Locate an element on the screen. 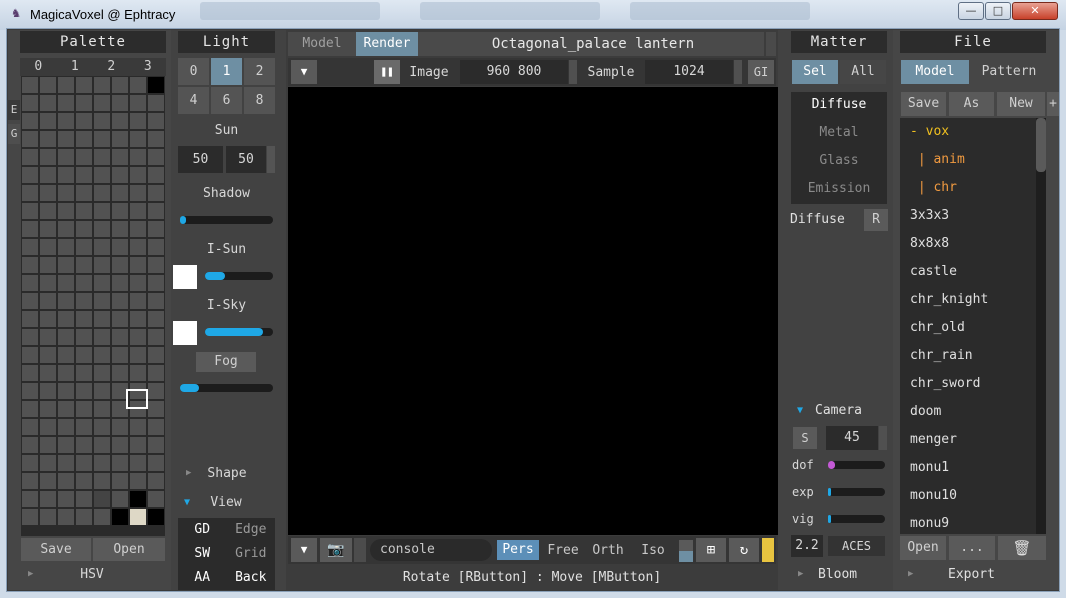 This screenshot has width=1066, height=598. hsv-label: HSV is located at coordinates (92, 574).